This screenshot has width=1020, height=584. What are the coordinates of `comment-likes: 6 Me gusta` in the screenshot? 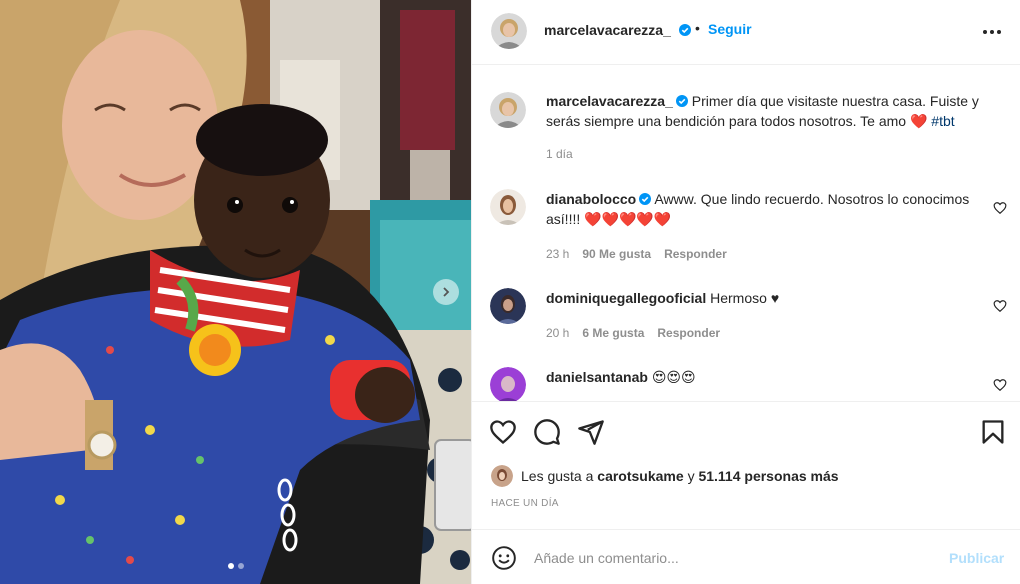 It's located at (613, 333).